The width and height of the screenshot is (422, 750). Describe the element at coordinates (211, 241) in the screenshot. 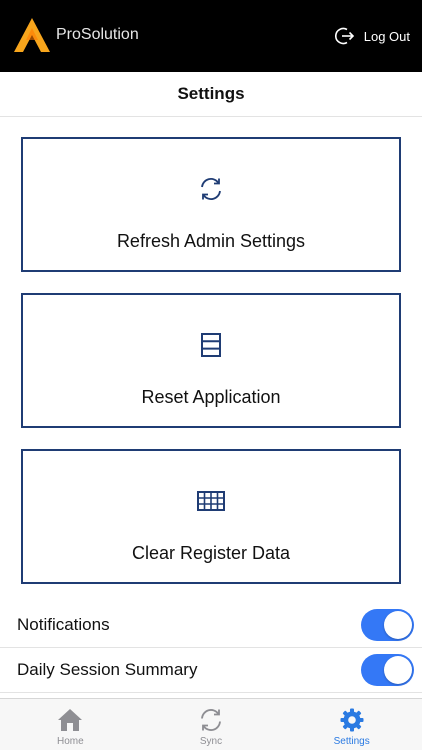

I see `card-label: Refresh Admin Settings` at that location.